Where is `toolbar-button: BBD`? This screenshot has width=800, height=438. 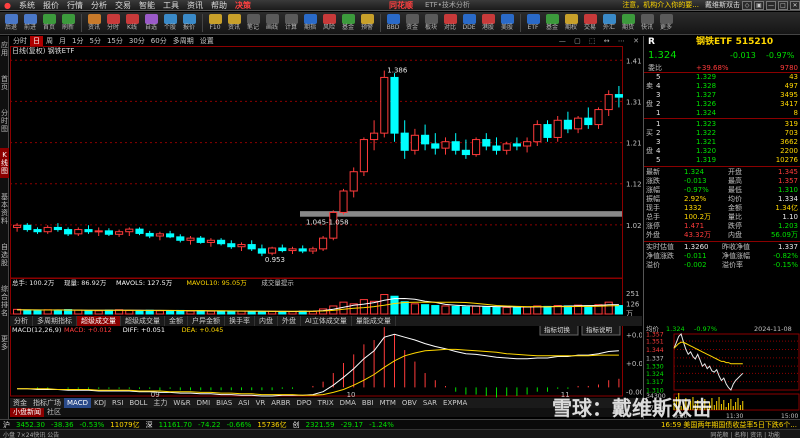 toolbar-button: BBD is located at coordinates (393, 23).